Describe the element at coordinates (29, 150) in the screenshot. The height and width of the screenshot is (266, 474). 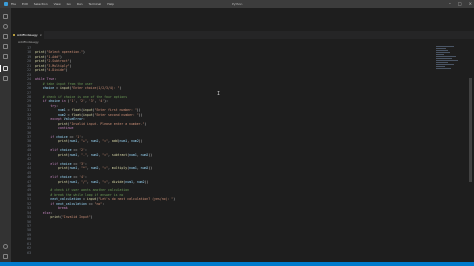
I see `line-number: 40` at that location.